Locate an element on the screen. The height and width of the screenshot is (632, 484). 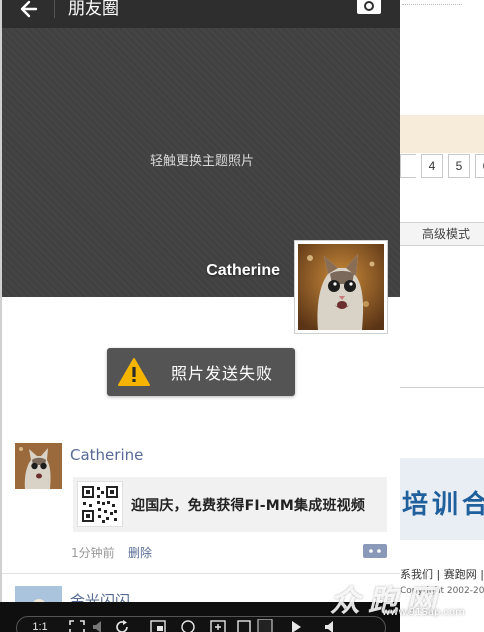
back-arrow-icon is located at coordinates (29, 9).